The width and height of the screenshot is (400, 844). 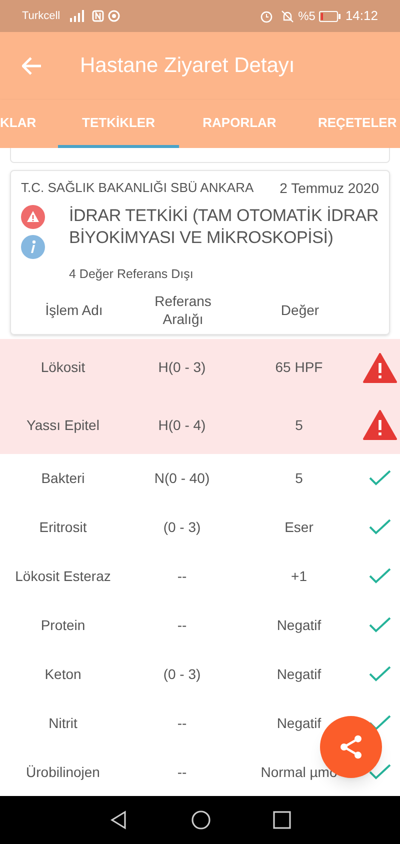 What do you see at coordinates (131, 274) in the screenshot?
I see `out-of-range-count: 4 Değer Referans Dışı` at bounding box center [131, 274].